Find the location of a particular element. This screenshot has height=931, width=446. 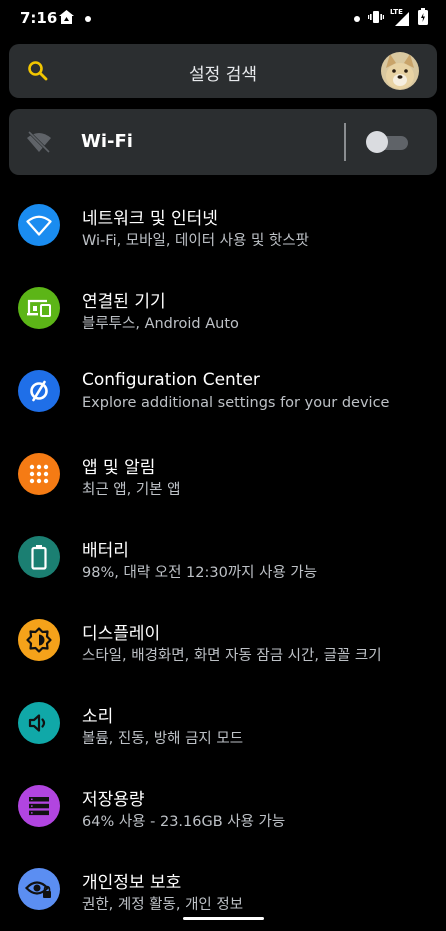

search-label: 설정 검색 is located at coordinates (223, 75).